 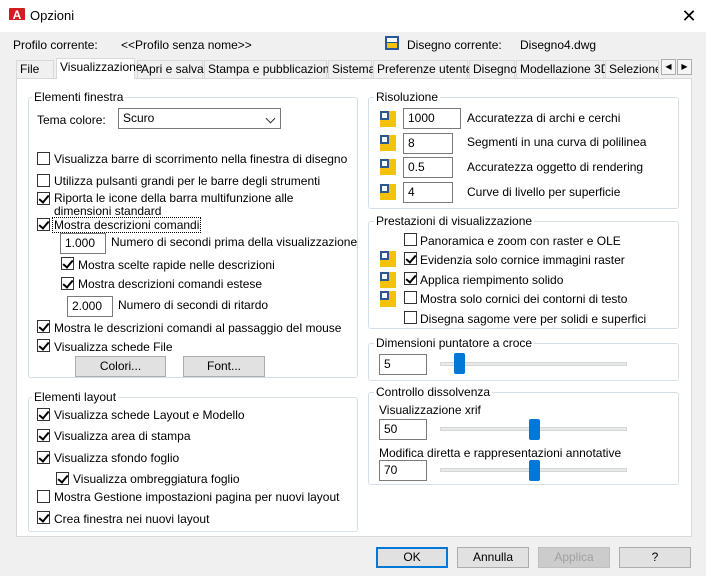 What do you see at coordinates (454, 221) in the screenshot?
I see `group-title-performance: Prestazioni di visualizzazione` at bounding box center [454, 221].